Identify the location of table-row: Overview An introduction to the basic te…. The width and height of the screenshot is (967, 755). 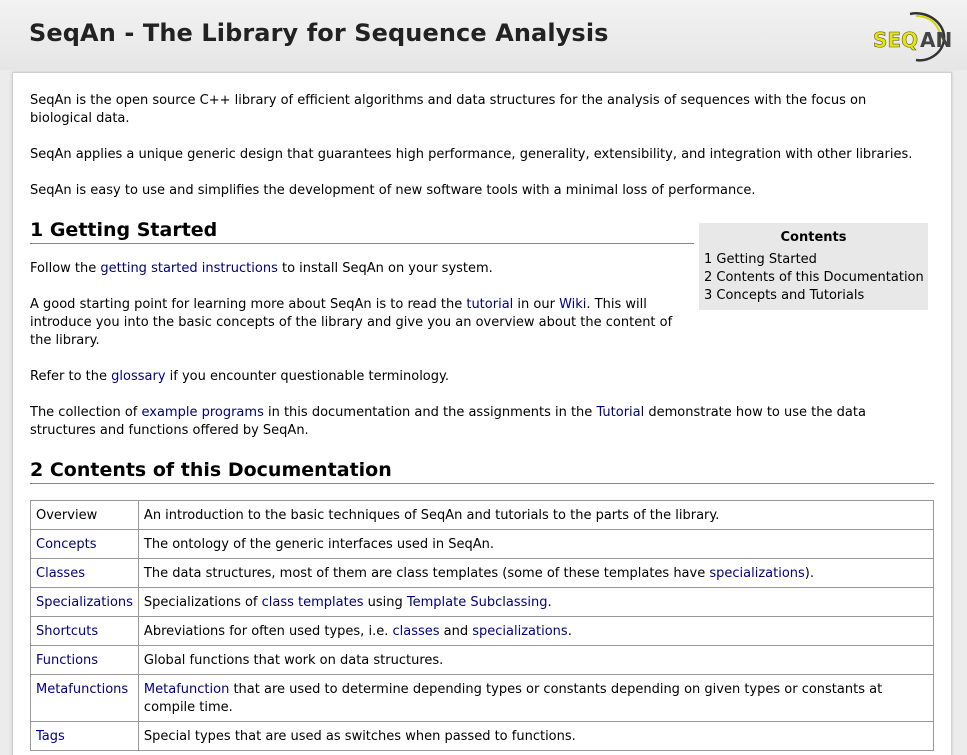
(482, 515).